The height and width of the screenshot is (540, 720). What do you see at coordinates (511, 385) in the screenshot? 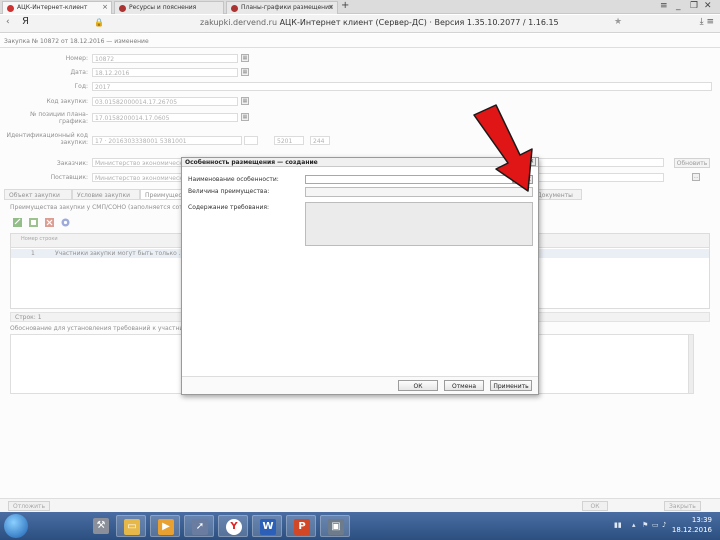
I see `apply-button: Применить` at bounding box center [511, 385].